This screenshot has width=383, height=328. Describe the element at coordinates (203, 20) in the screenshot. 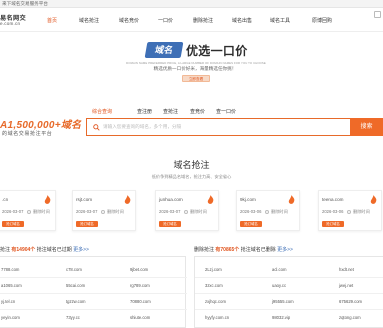

I see `nav-item-deleted-grab: 删除抢注` at that location.